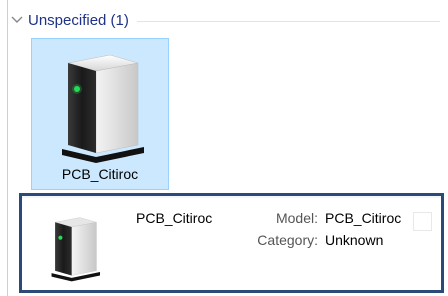 The height and width of the screenshot is (296, 448). I want to click on device-tile-label: PCB_Citiroc, so click(100, 174).